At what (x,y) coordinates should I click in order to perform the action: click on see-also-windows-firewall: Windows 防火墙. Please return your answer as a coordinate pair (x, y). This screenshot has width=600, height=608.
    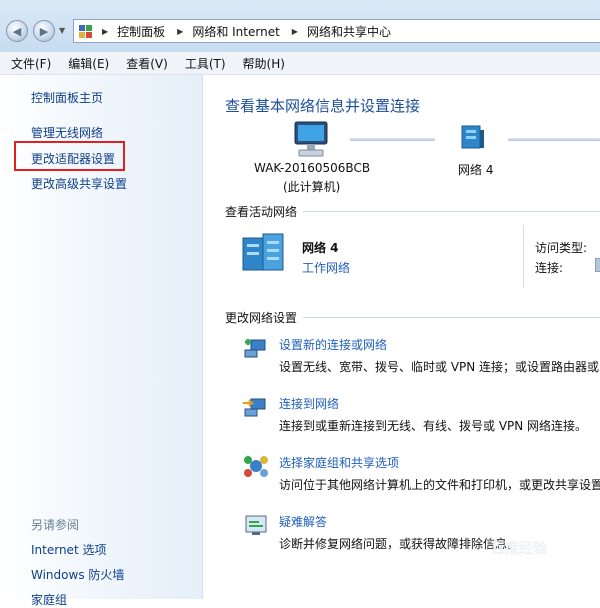
    Looking at the image, I should click on (77, 574).